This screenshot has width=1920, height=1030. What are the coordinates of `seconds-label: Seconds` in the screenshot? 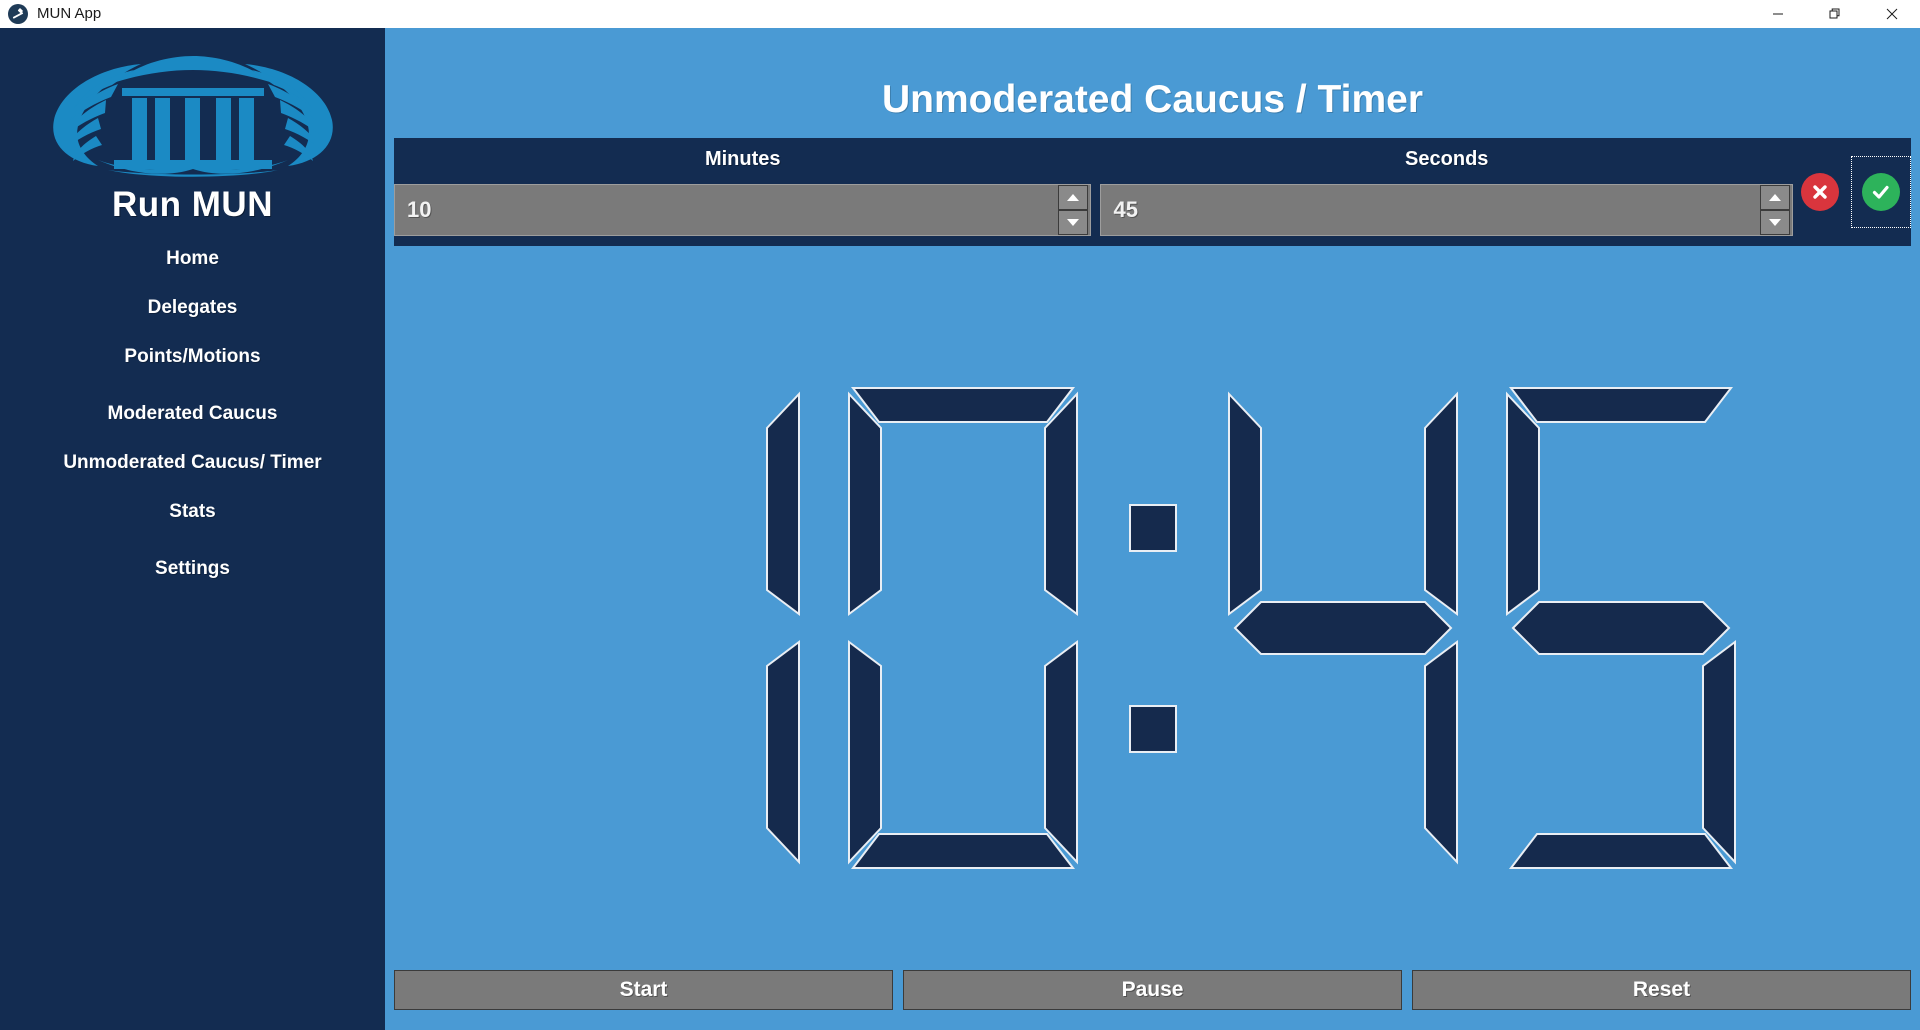 It's located at (1447, 159).